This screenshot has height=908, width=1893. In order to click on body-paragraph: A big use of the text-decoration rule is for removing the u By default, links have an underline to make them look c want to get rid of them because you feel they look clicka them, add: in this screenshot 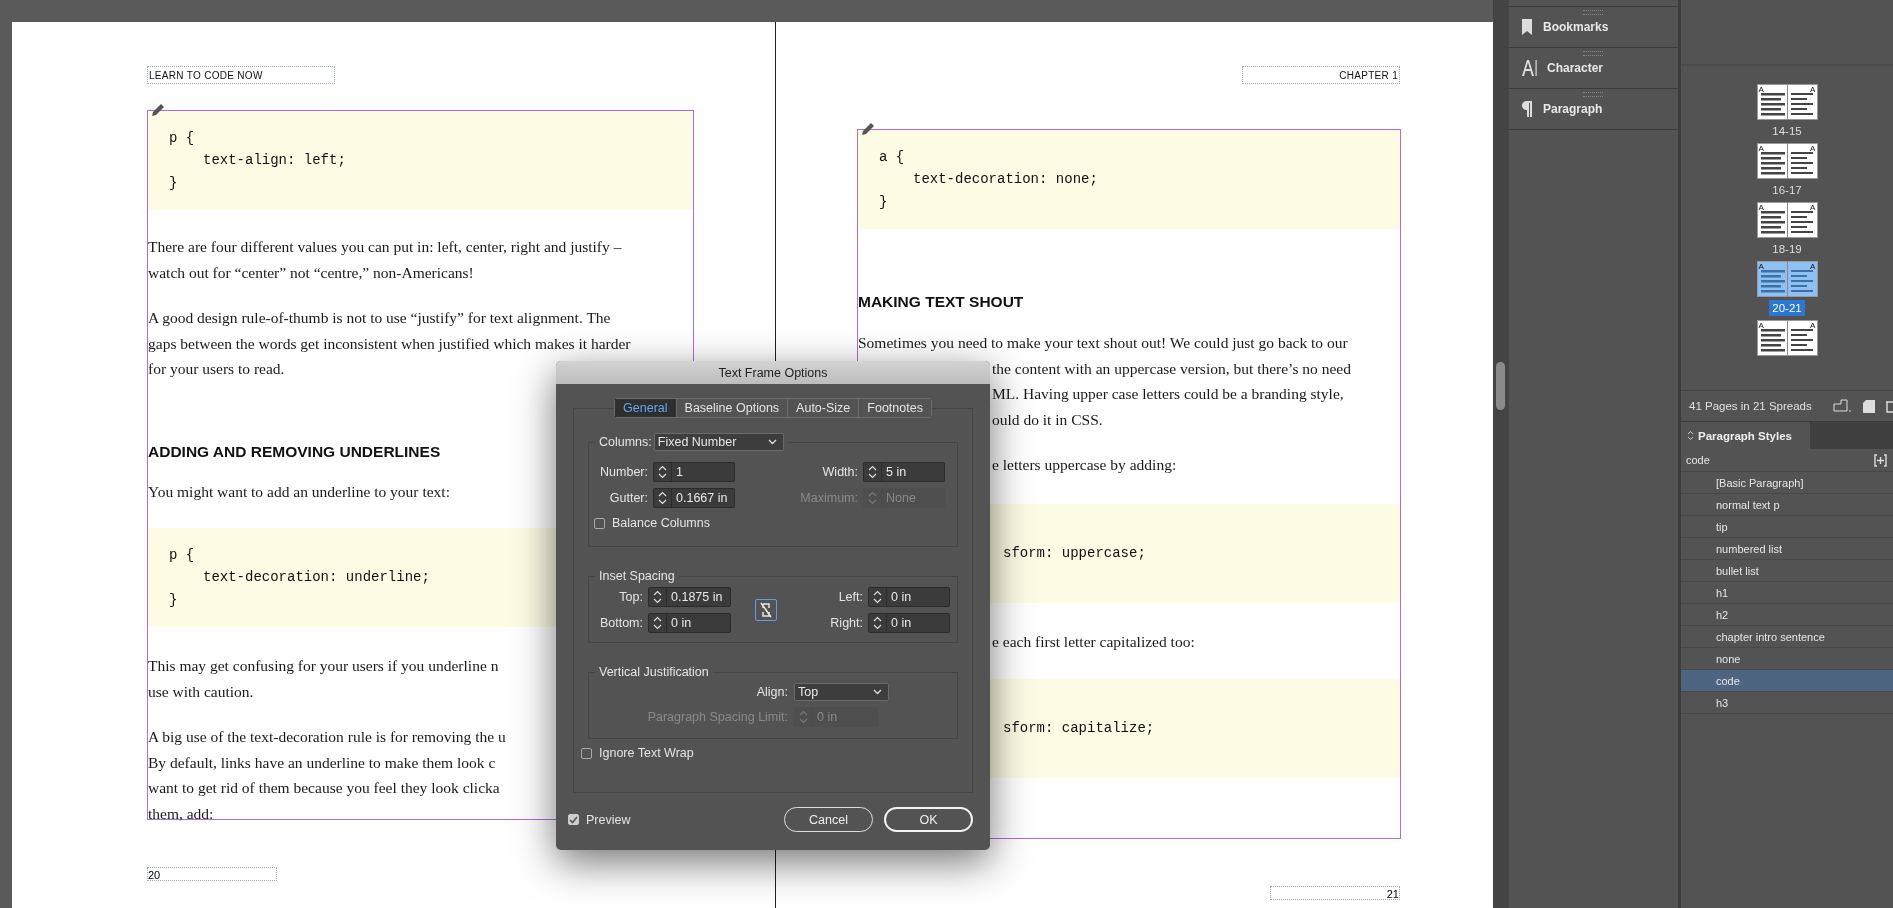, I will do `click(327, 775)`.